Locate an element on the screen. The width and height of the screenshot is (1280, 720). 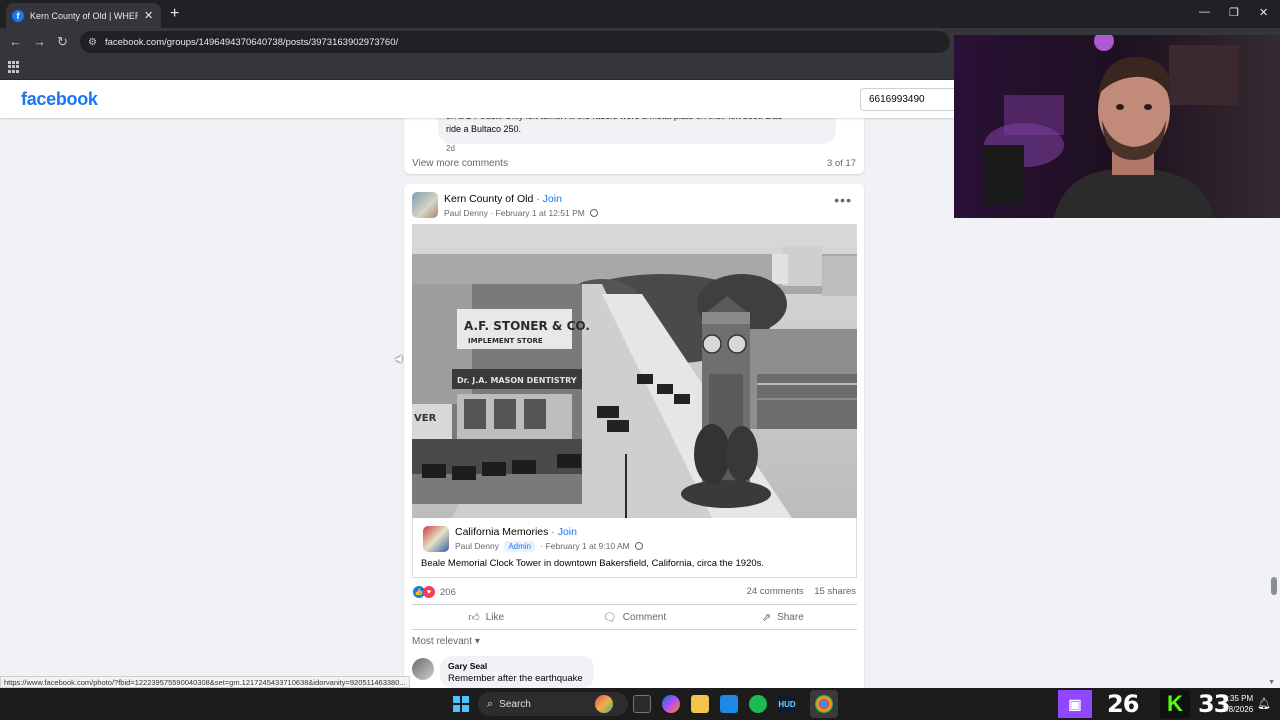
clock-time: 3:35 PM is located at coordinates (1238, 698).